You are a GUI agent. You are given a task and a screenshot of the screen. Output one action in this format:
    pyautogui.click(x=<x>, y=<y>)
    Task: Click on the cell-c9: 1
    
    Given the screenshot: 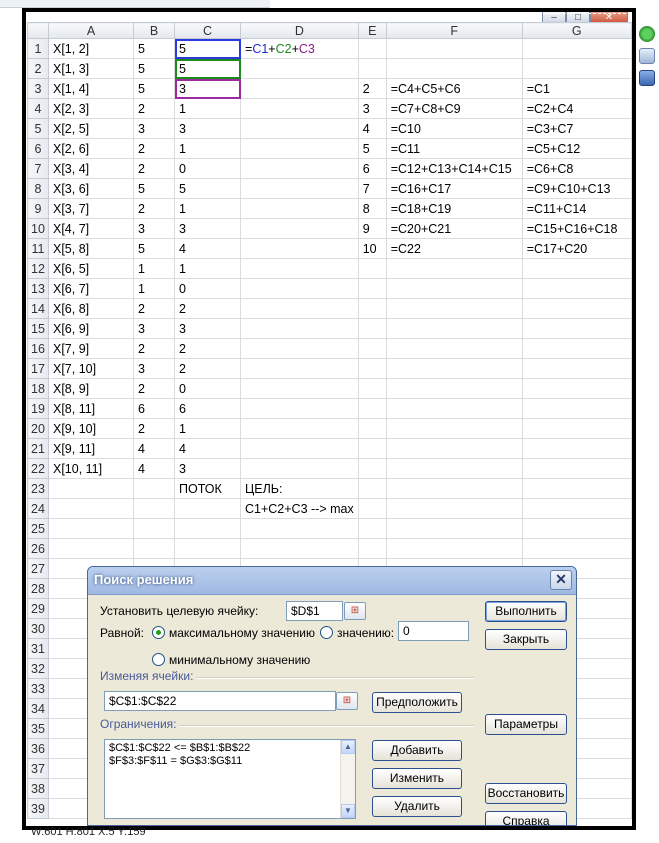 What is the action you would take?
    pyautogui.click(x=207, y=208)
    